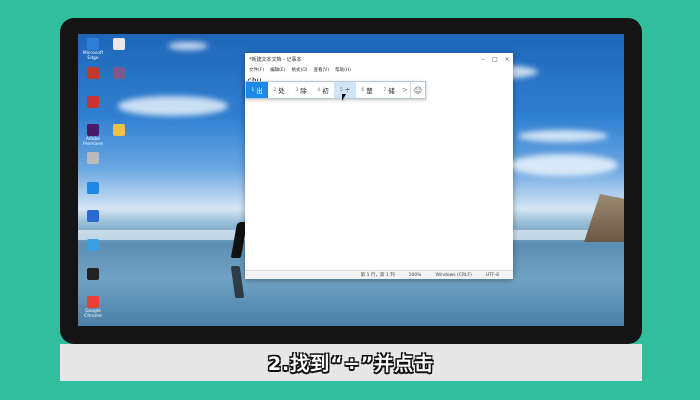 The width and height of the screenshot is (700, 400). What do you see at coordinates (322, 70) in the screenshot?
I see `menu-view: 查看(V)` at bounding box center [322, 70].